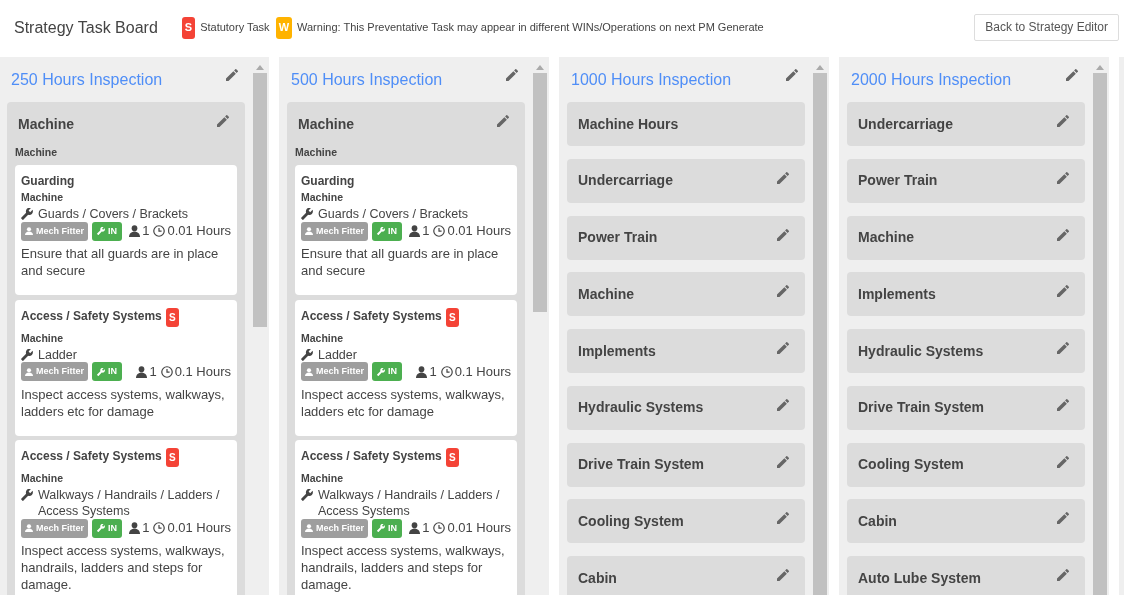 The width and height of the screenshot is (1124, 595). I want to click on group-title: Machine Hours, so click(628, 124).